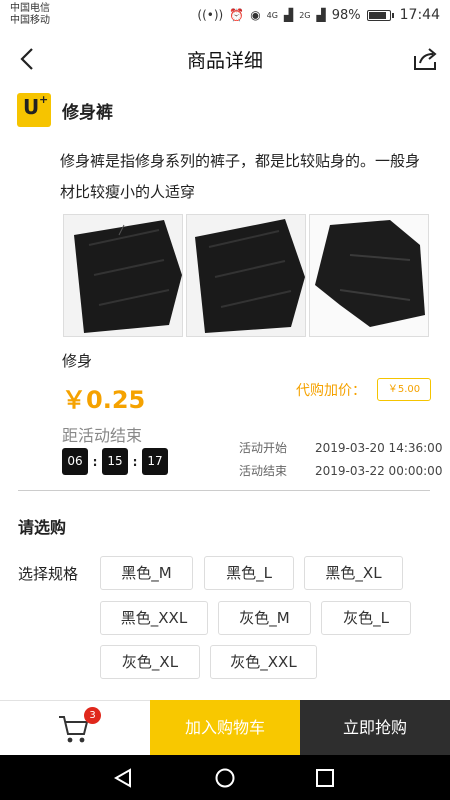  What do you see at coordinates (366, 618) in the screenshot?
I see `spec-option: 灰色_L` at bounding box center [366, 618].